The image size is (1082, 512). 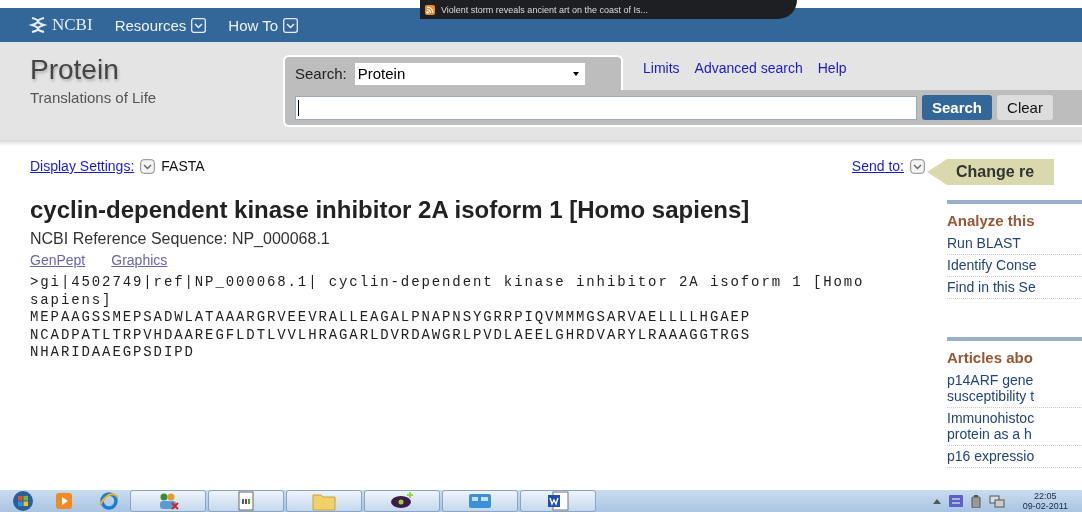 I want to click on search-link: Limits, so click(x=661, y=68).